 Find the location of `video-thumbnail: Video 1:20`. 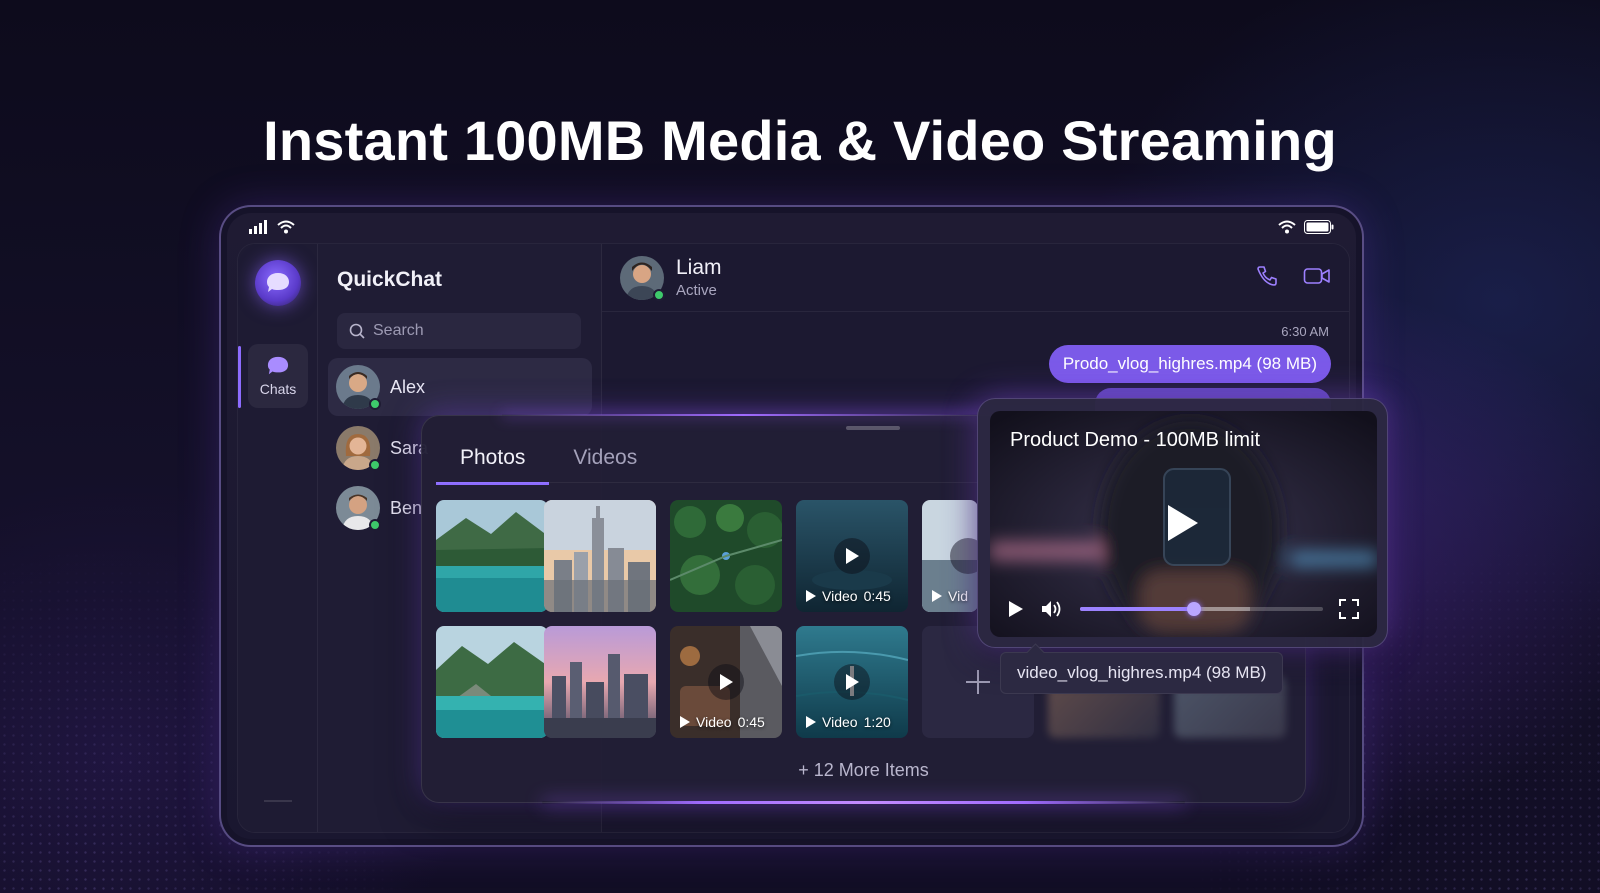

video-thumbnail: Video 1:20 is located at coordinates (852, 682).